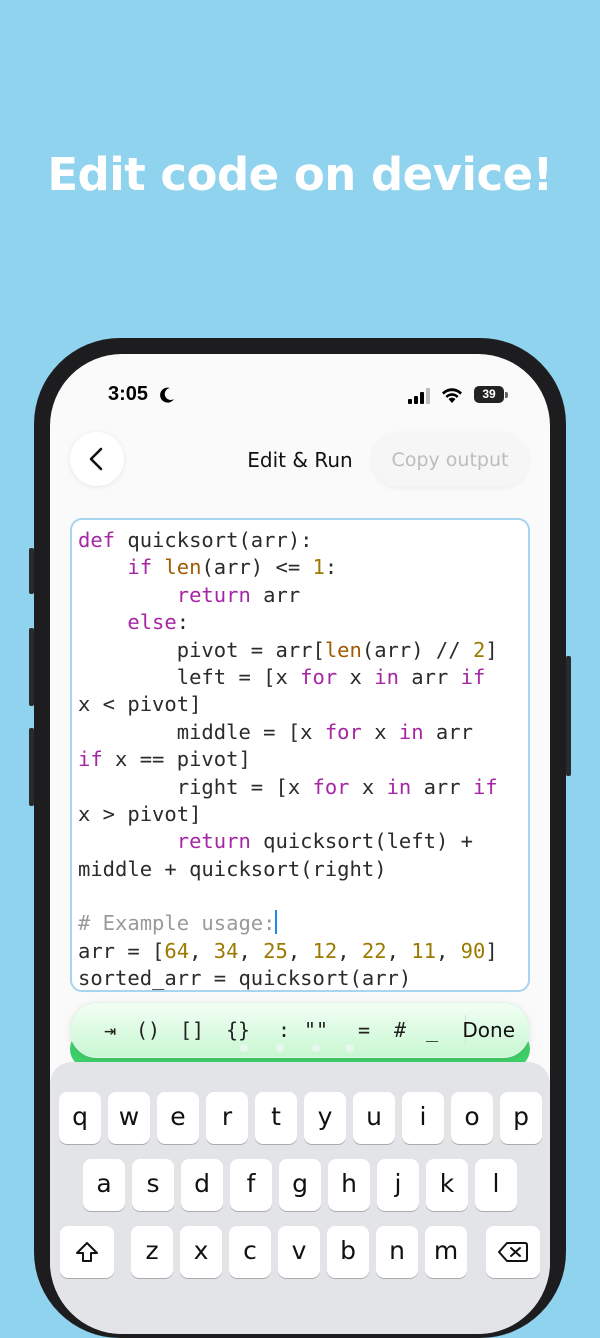  Describe the element at coordinates (232, 868) in the screenshot. I see `code-token: middle + quicksort(right)` at that location.